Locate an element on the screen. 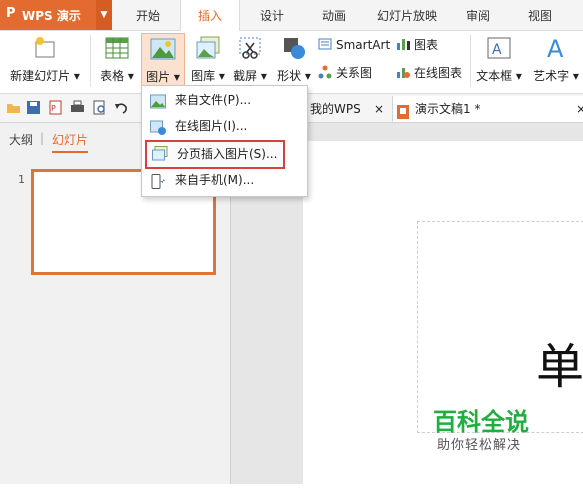  wordart-label: 艺术字 is located at coordinates (551, 76).